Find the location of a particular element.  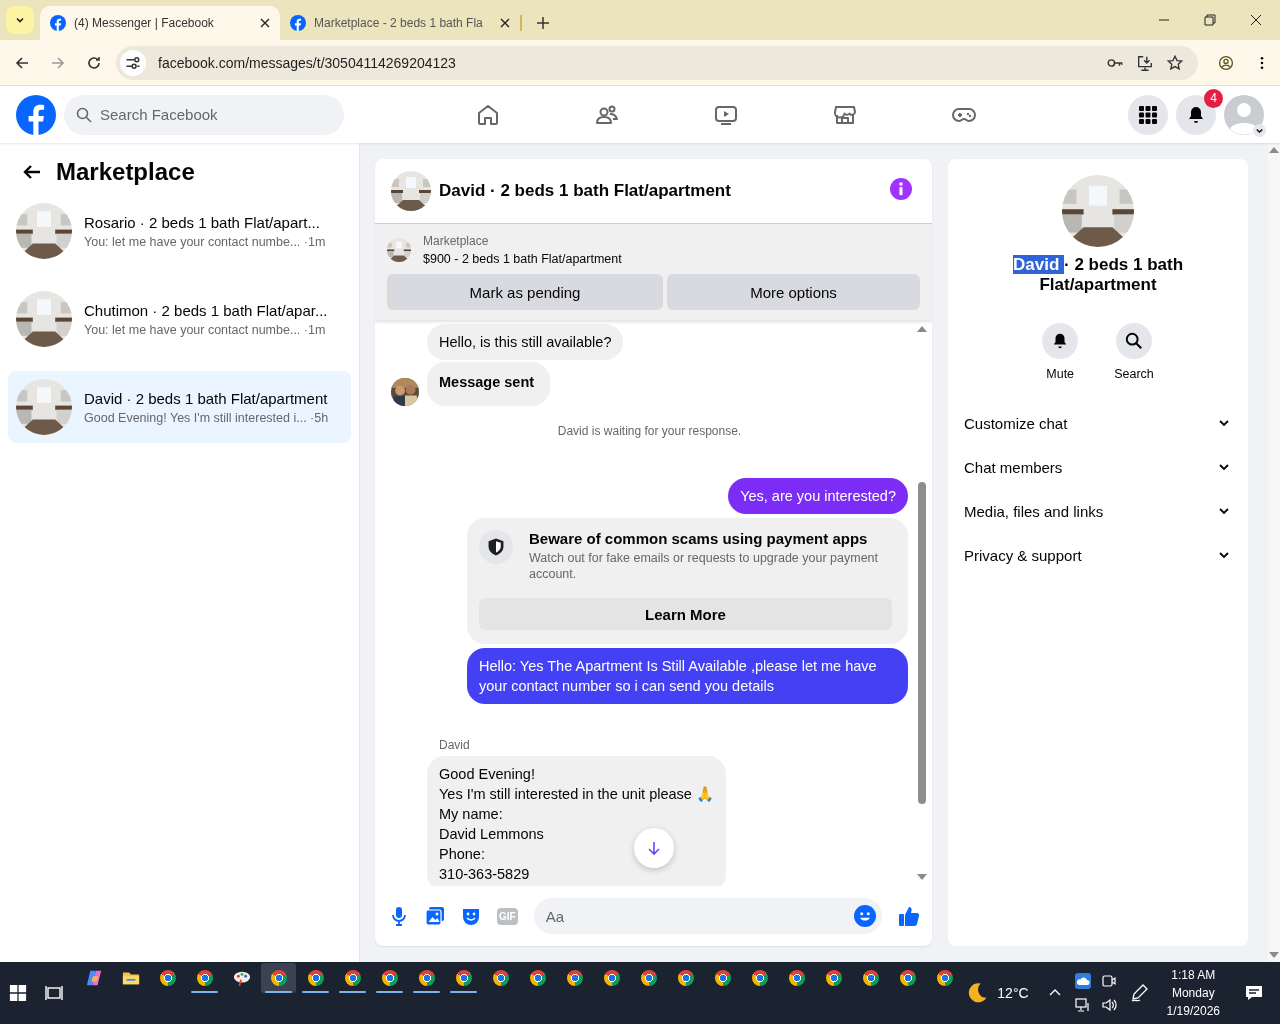

info-icon is located at coordinates (901, 189).